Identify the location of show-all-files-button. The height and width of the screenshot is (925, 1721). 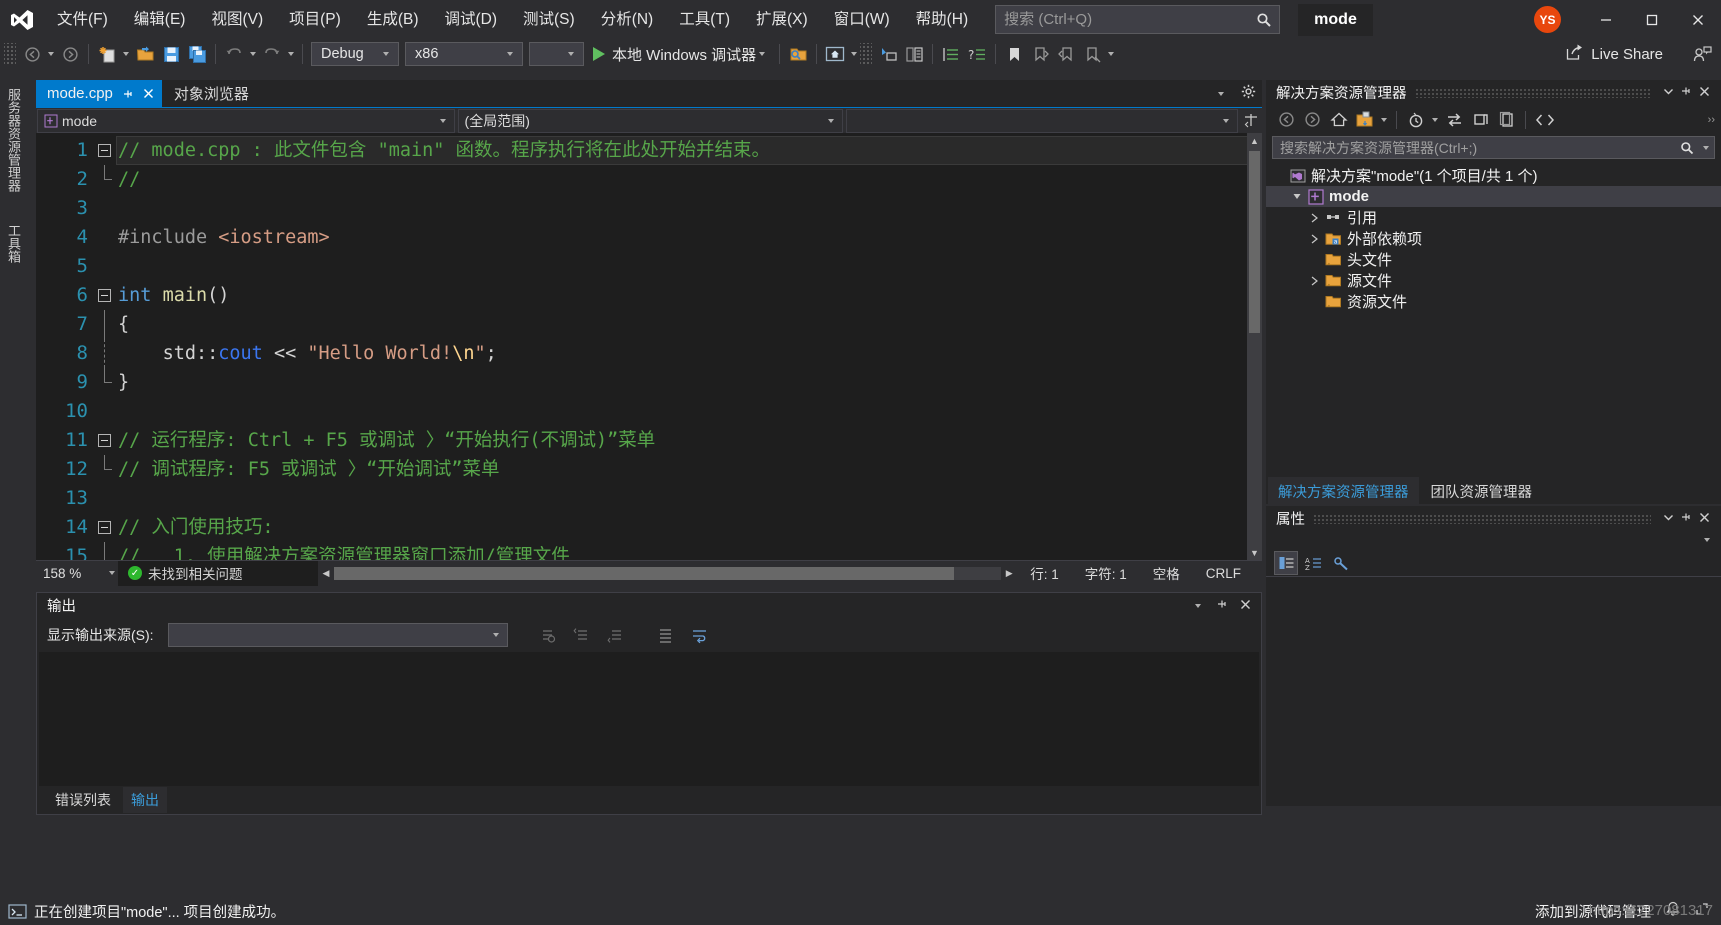
(1364, 119).